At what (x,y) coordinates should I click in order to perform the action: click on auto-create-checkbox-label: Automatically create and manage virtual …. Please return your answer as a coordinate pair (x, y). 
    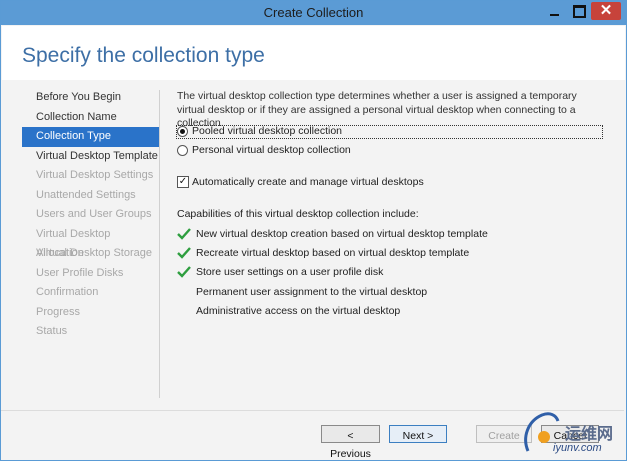
    Looking at the image, I should click on (308, 182).